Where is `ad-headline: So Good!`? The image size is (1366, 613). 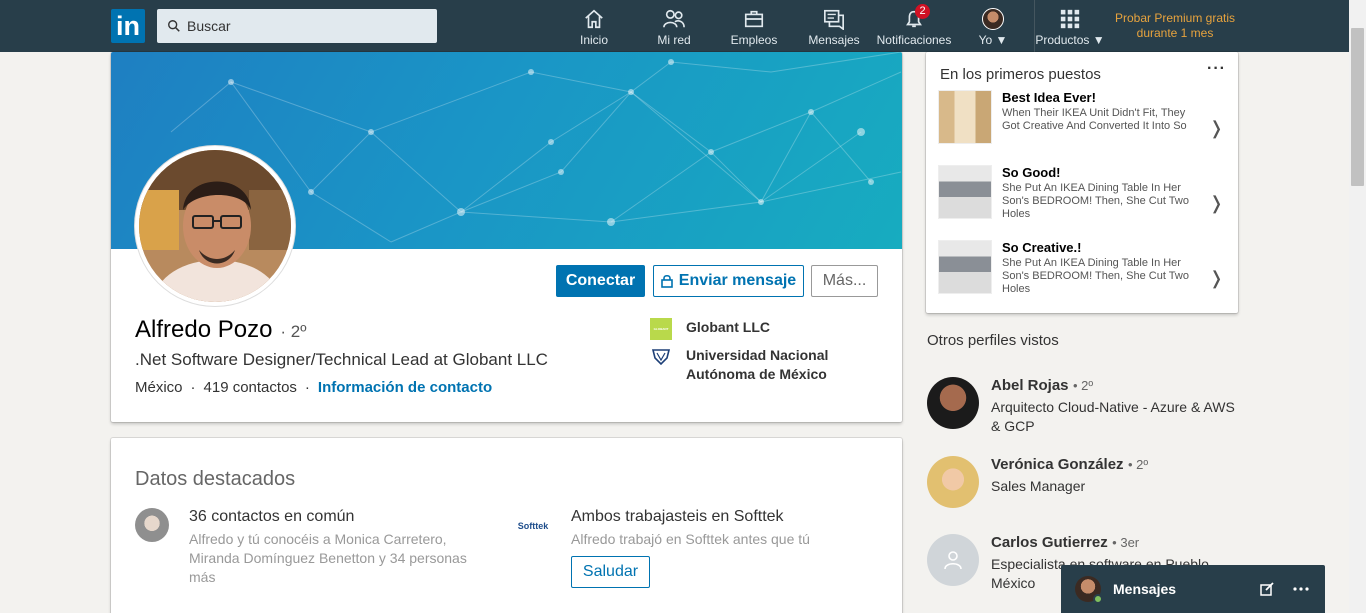 ad-headline: So Good! is located at coordinates (1031, 172).